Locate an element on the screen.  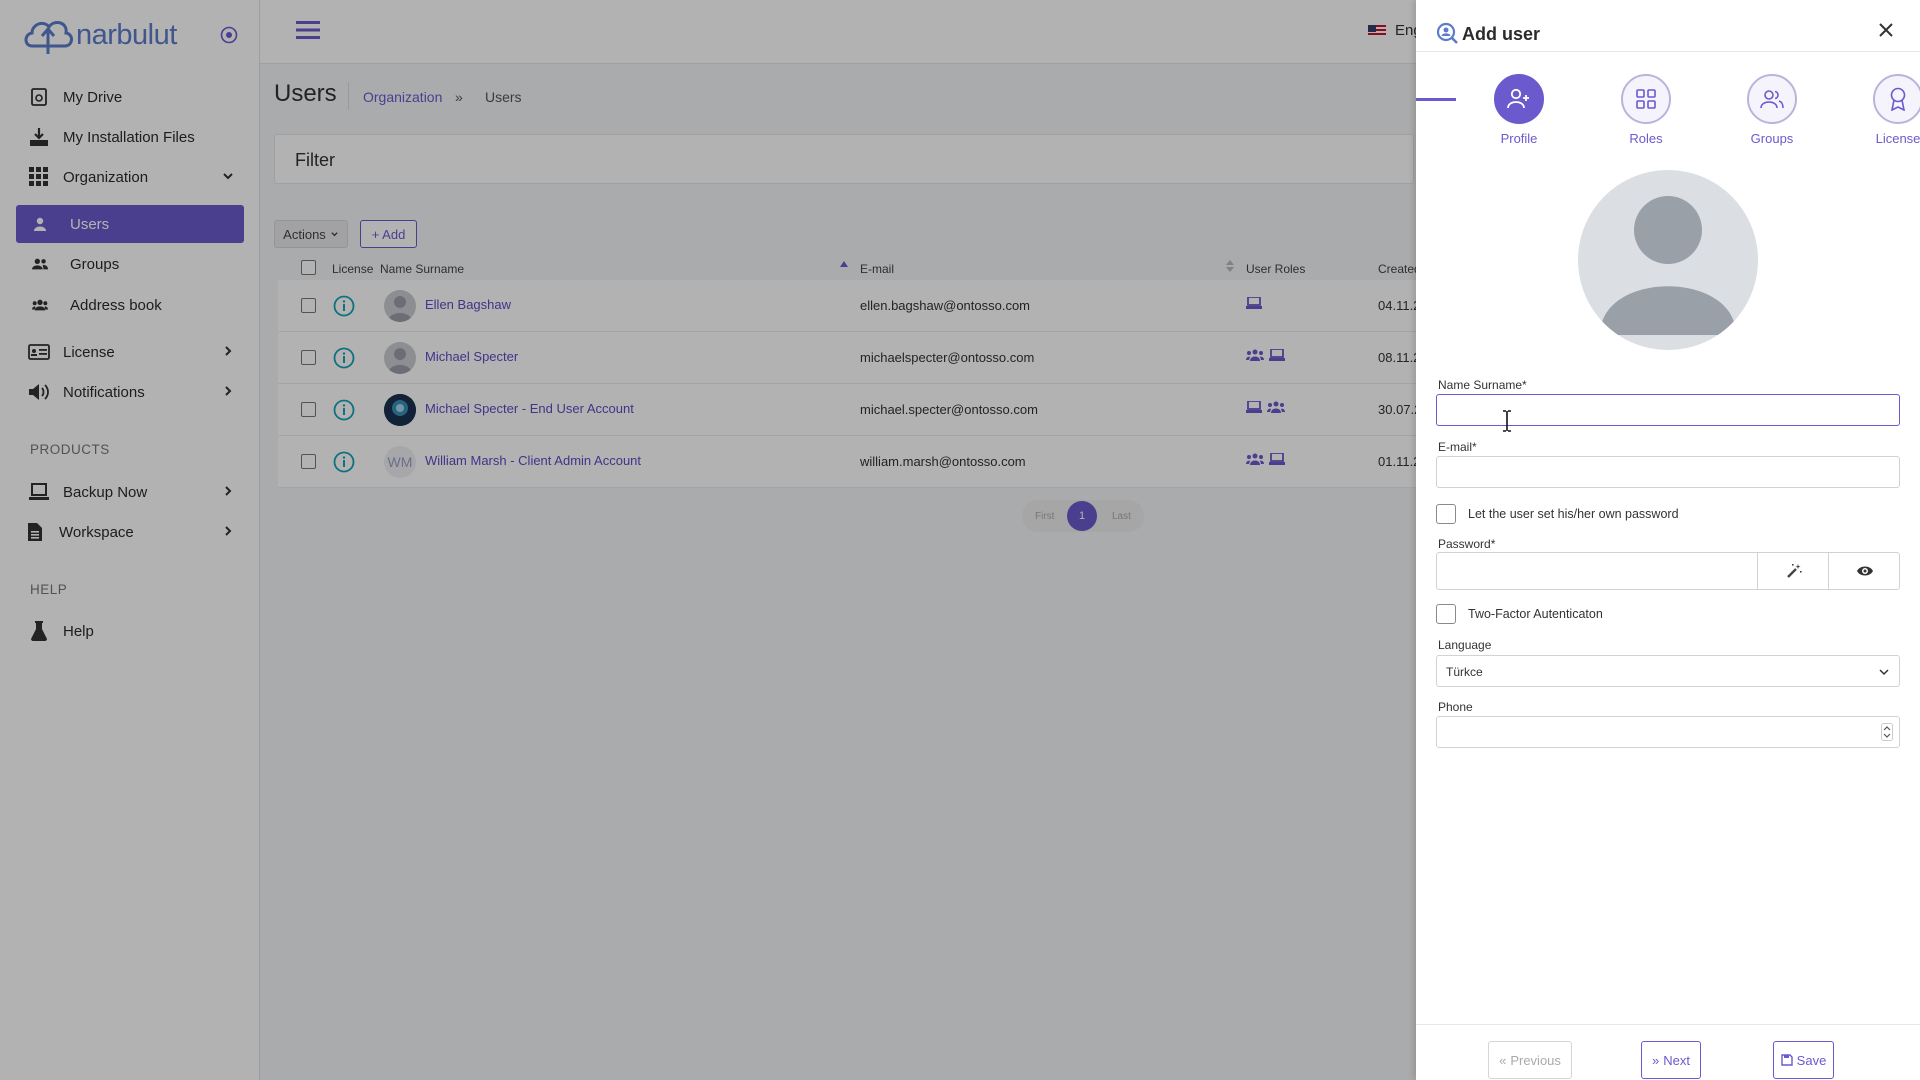
magic-wand-icon is located at coordinates (1794, 571).